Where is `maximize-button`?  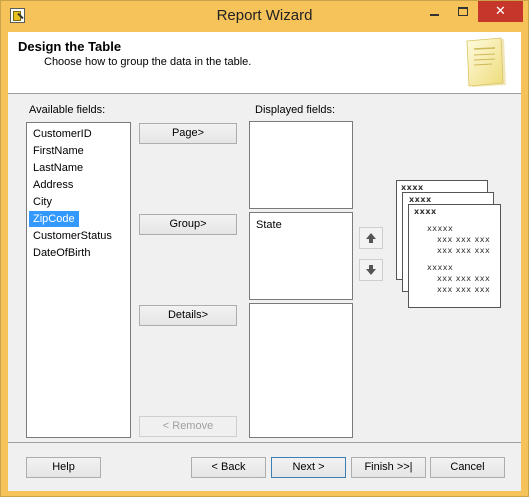
maximize-button is located at coordinates (463, 11).